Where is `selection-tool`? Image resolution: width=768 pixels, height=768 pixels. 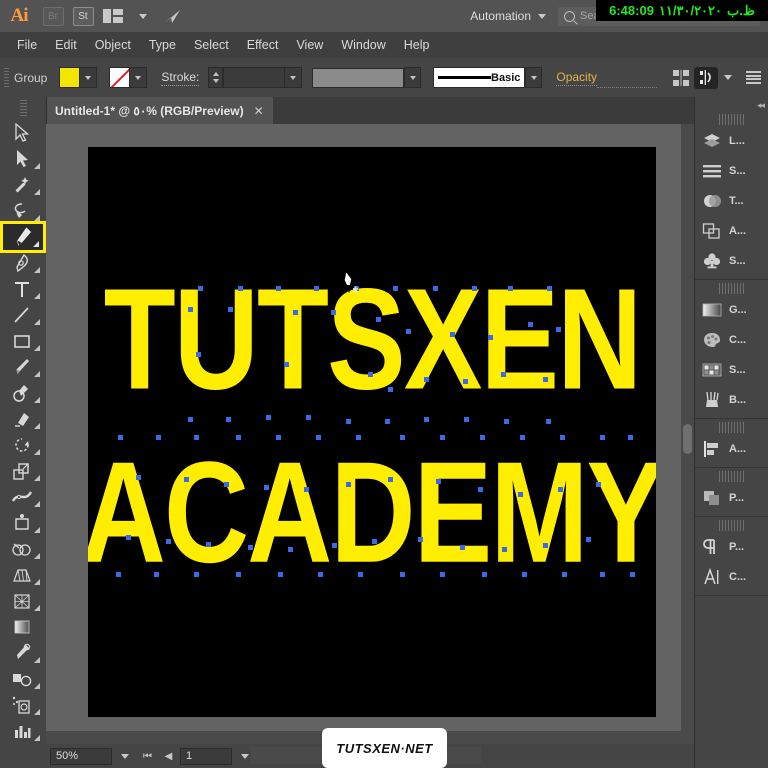
selection-tool is located at coordinates (22, 133).